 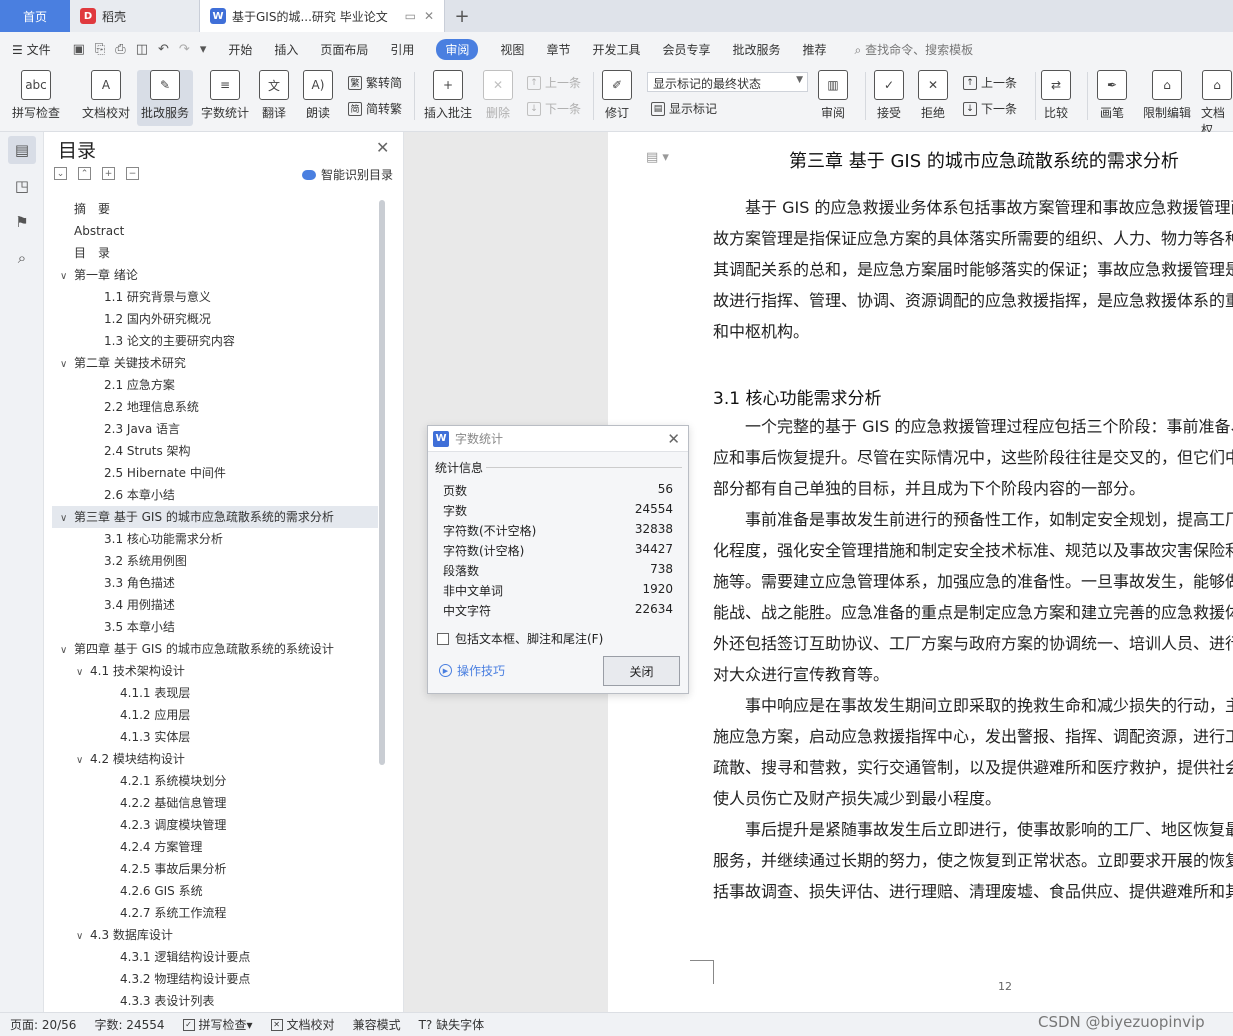 What do you see at coordinates (990, 108) in the screenshot?
I see `next-change-button: ↓ 下一条` at bounding box center [990, 108].